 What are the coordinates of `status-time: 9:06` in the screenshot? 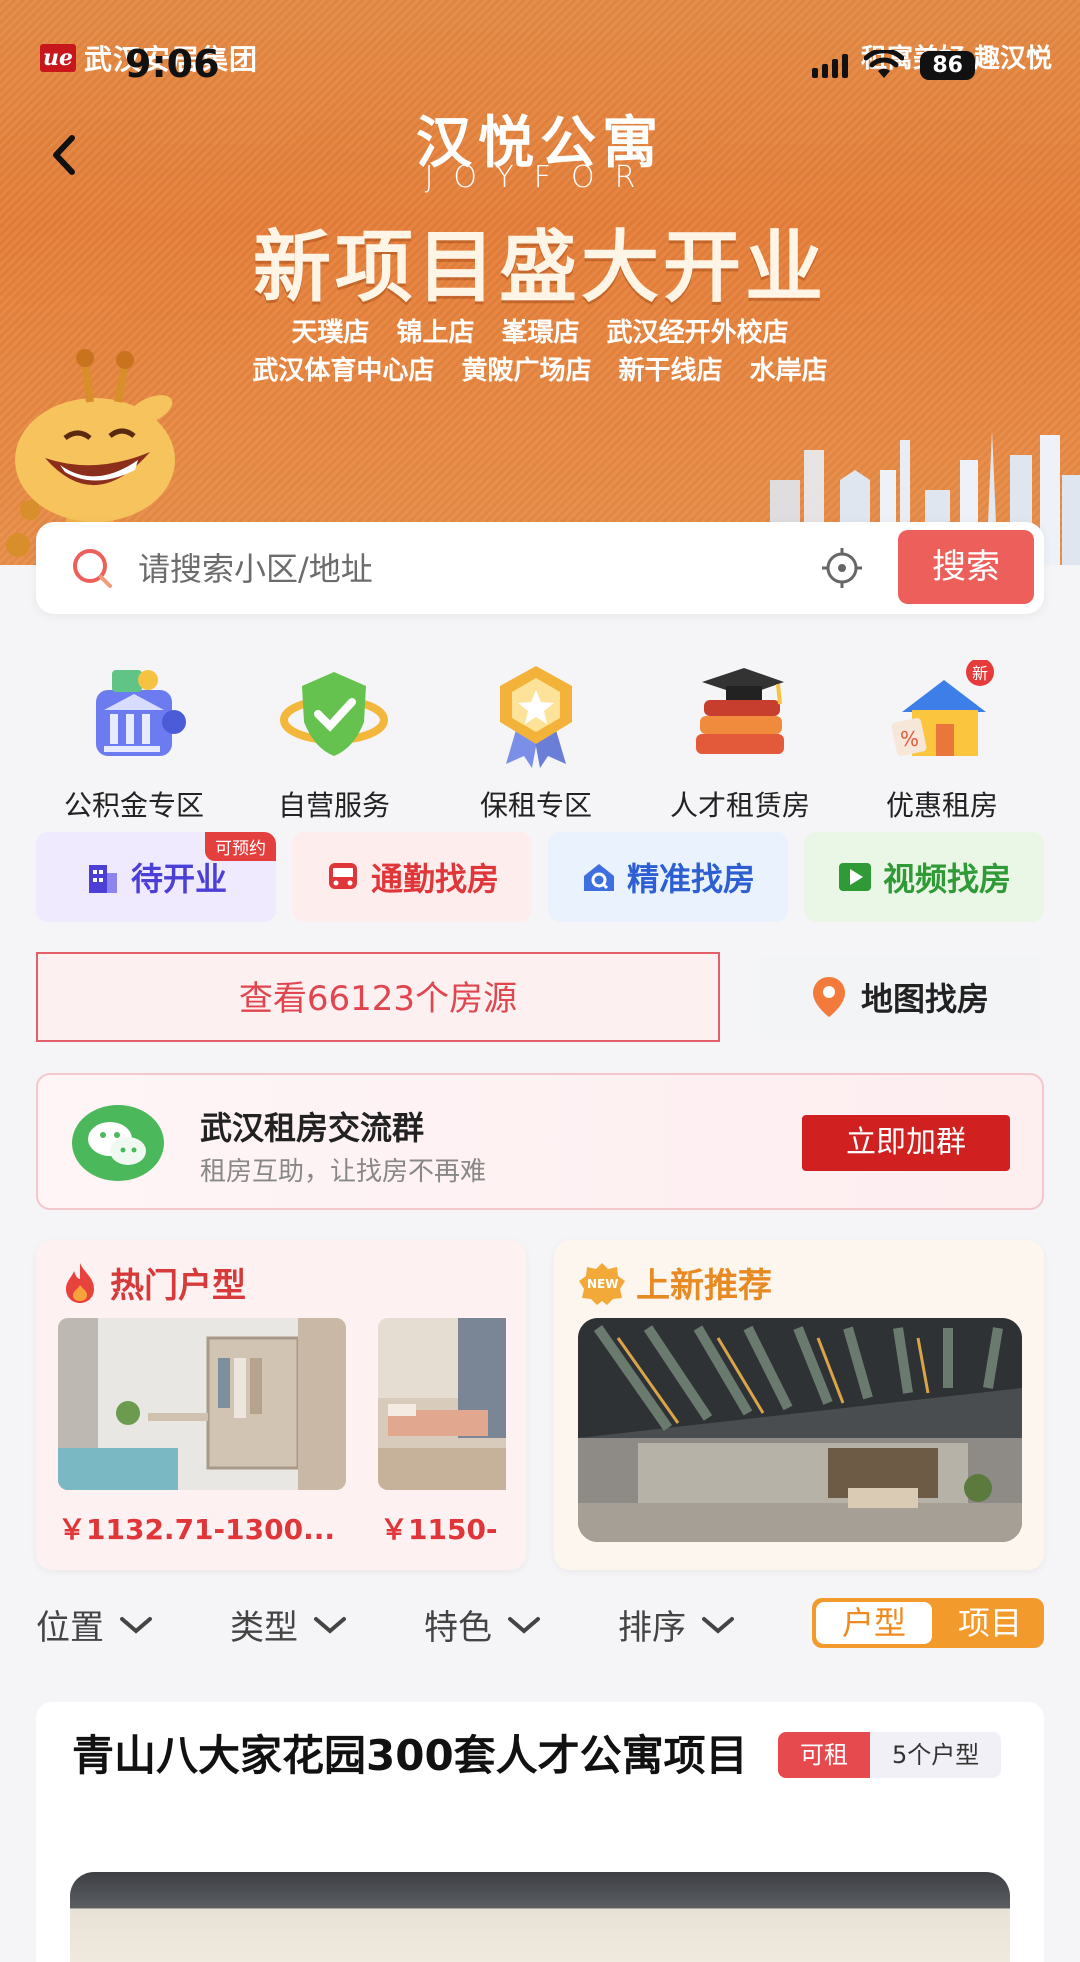 It's located at (172, 64).